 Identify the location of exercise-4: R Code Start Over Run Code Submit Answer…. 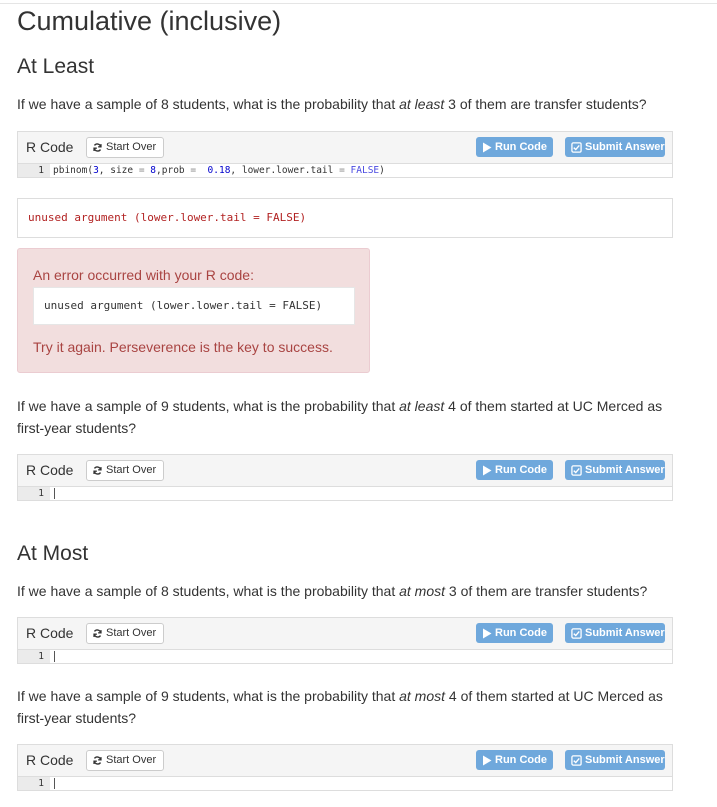
(345, 767).